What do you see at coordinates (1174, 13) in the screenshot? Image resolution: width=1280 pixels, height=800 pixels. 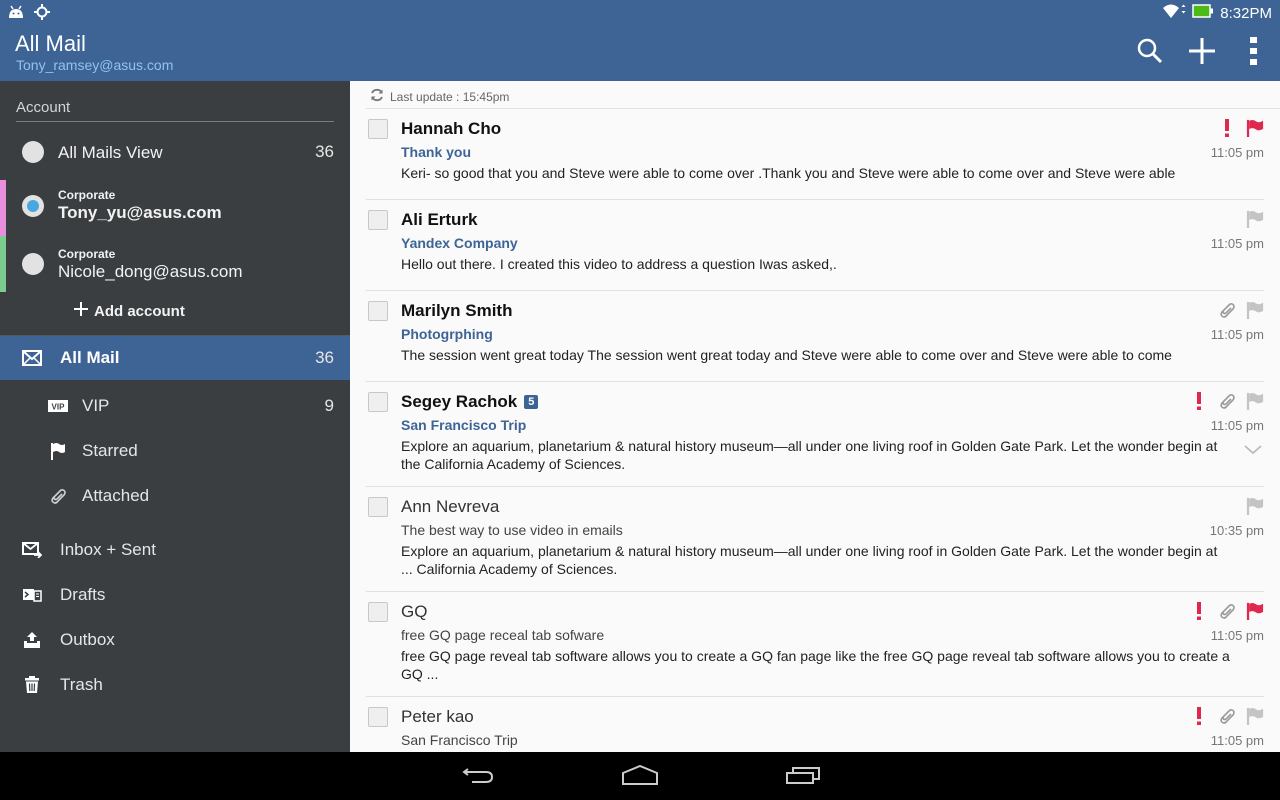 I see `wifi-icon` at bounding box center [1174, 13].